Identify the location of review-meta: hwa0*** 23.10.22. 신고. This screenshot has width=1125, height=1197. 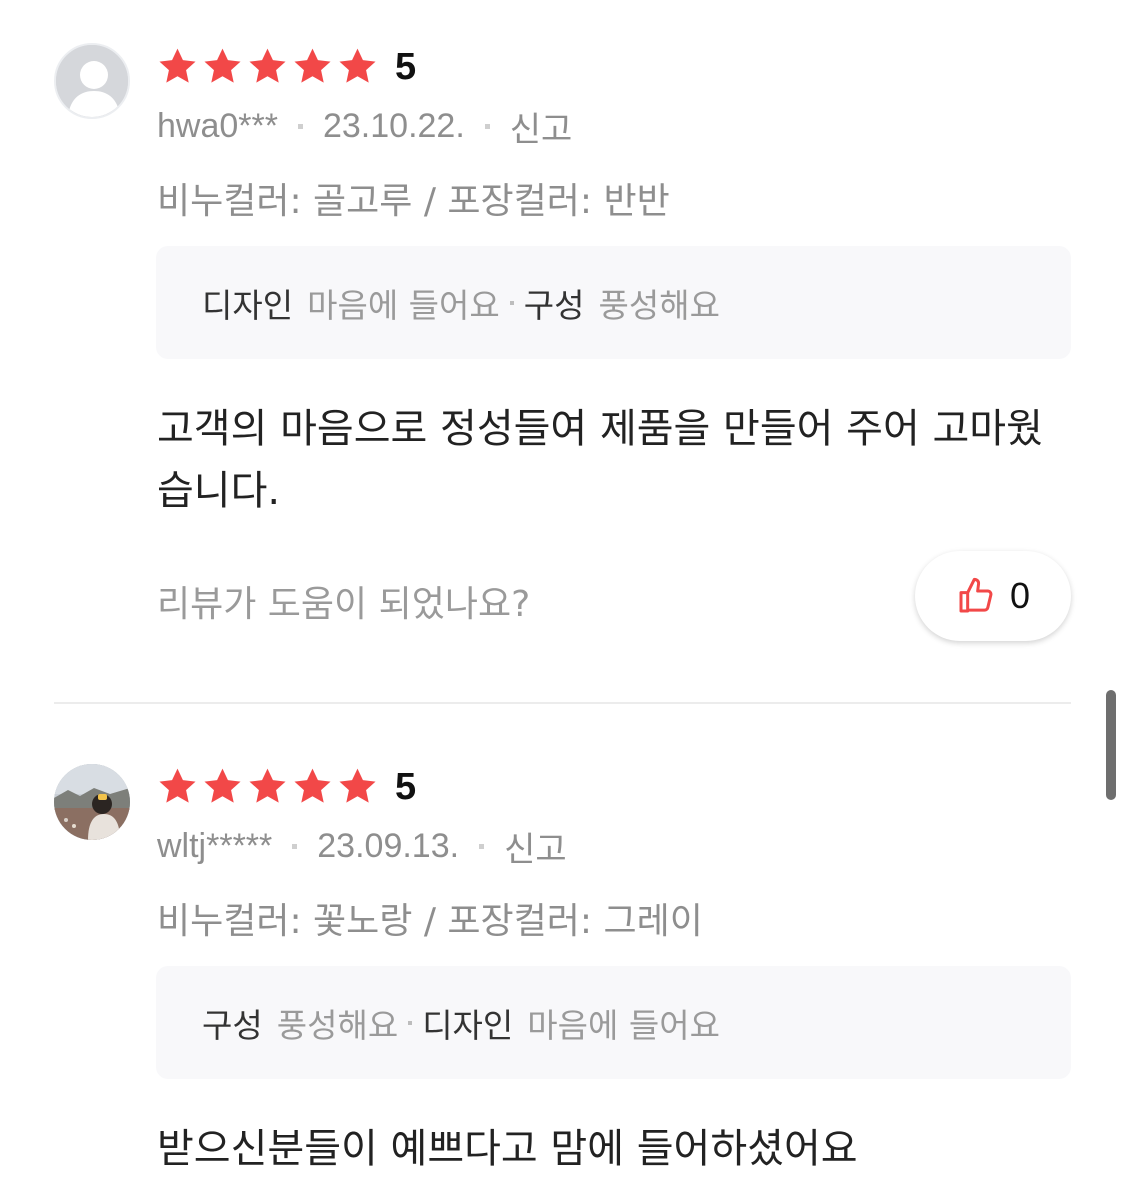
(365, 126).